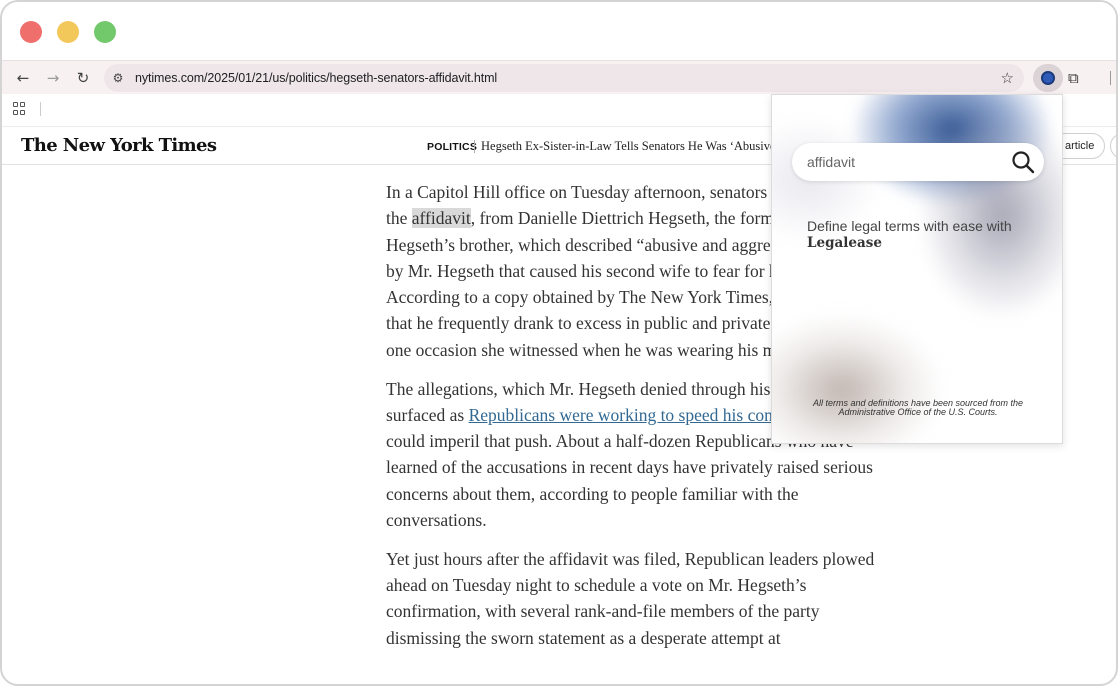  I want to click on comments-button, so click(1113, 146).